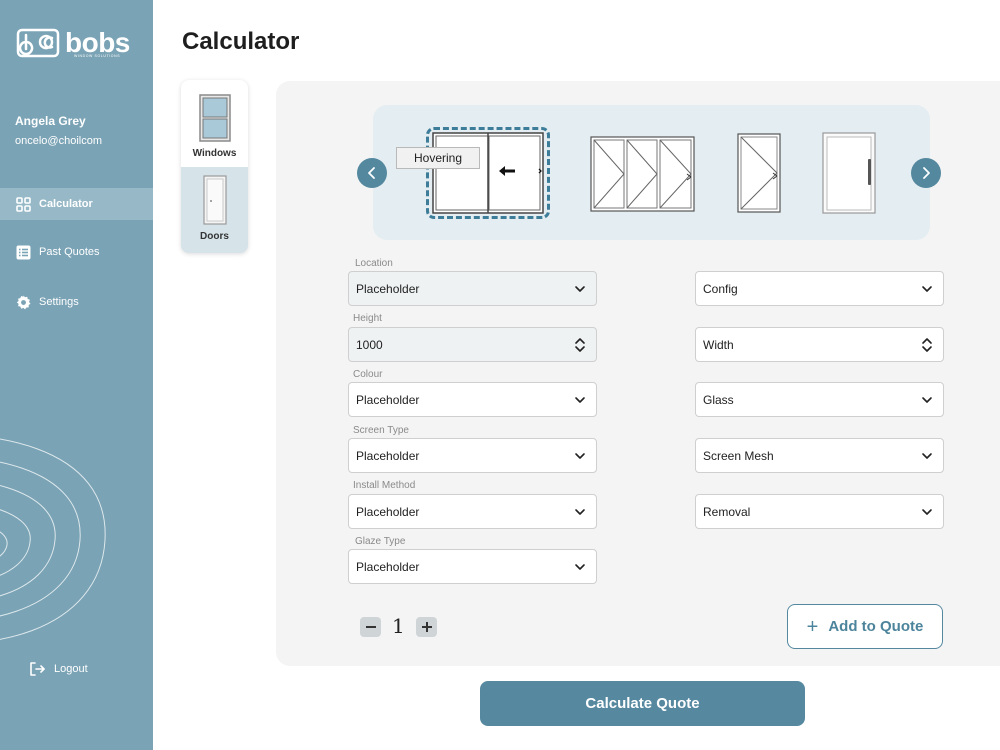 Image resolution: width=1000 pixels, height=750 pixels. I want to click on product-type-doors-label: Doors, so click(214, 236).